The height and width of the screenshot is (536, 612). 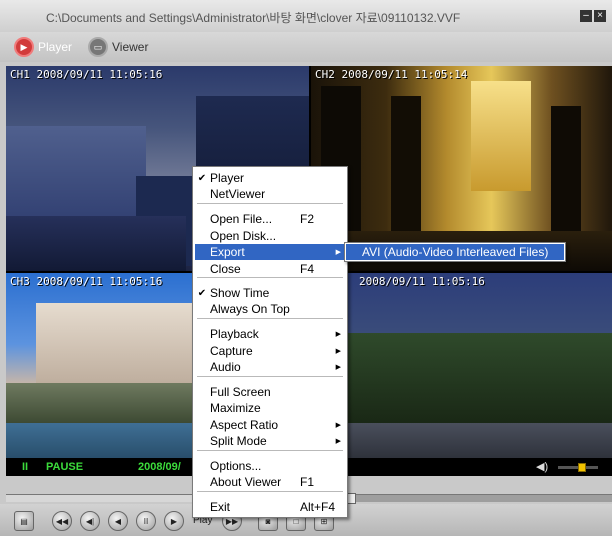 I want to click on menu-item-full-screen: Full Screen, so click(x=270, y=392).